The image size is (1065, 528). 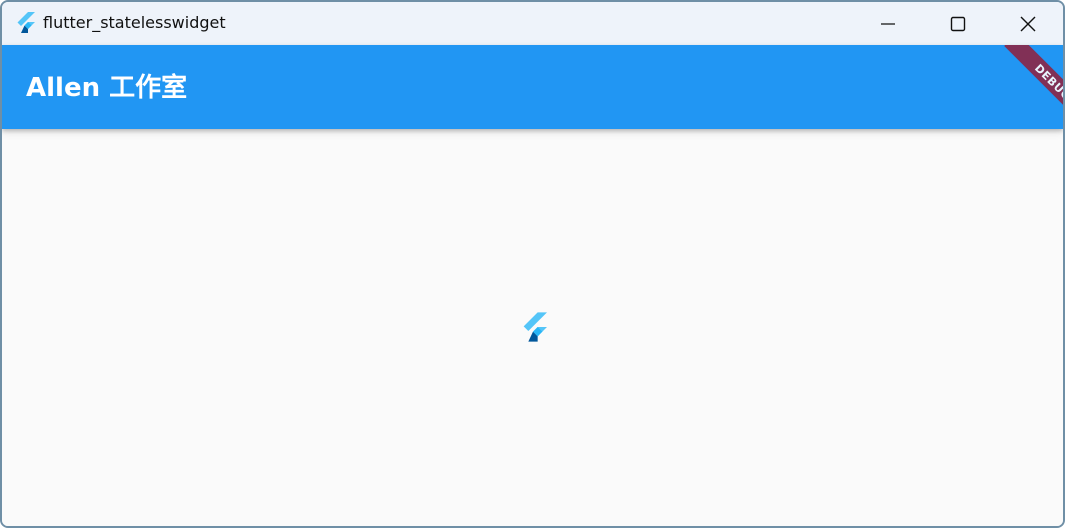 I want to click on title-bar: flutter_statelesswidget, so click(x=532, y=23).